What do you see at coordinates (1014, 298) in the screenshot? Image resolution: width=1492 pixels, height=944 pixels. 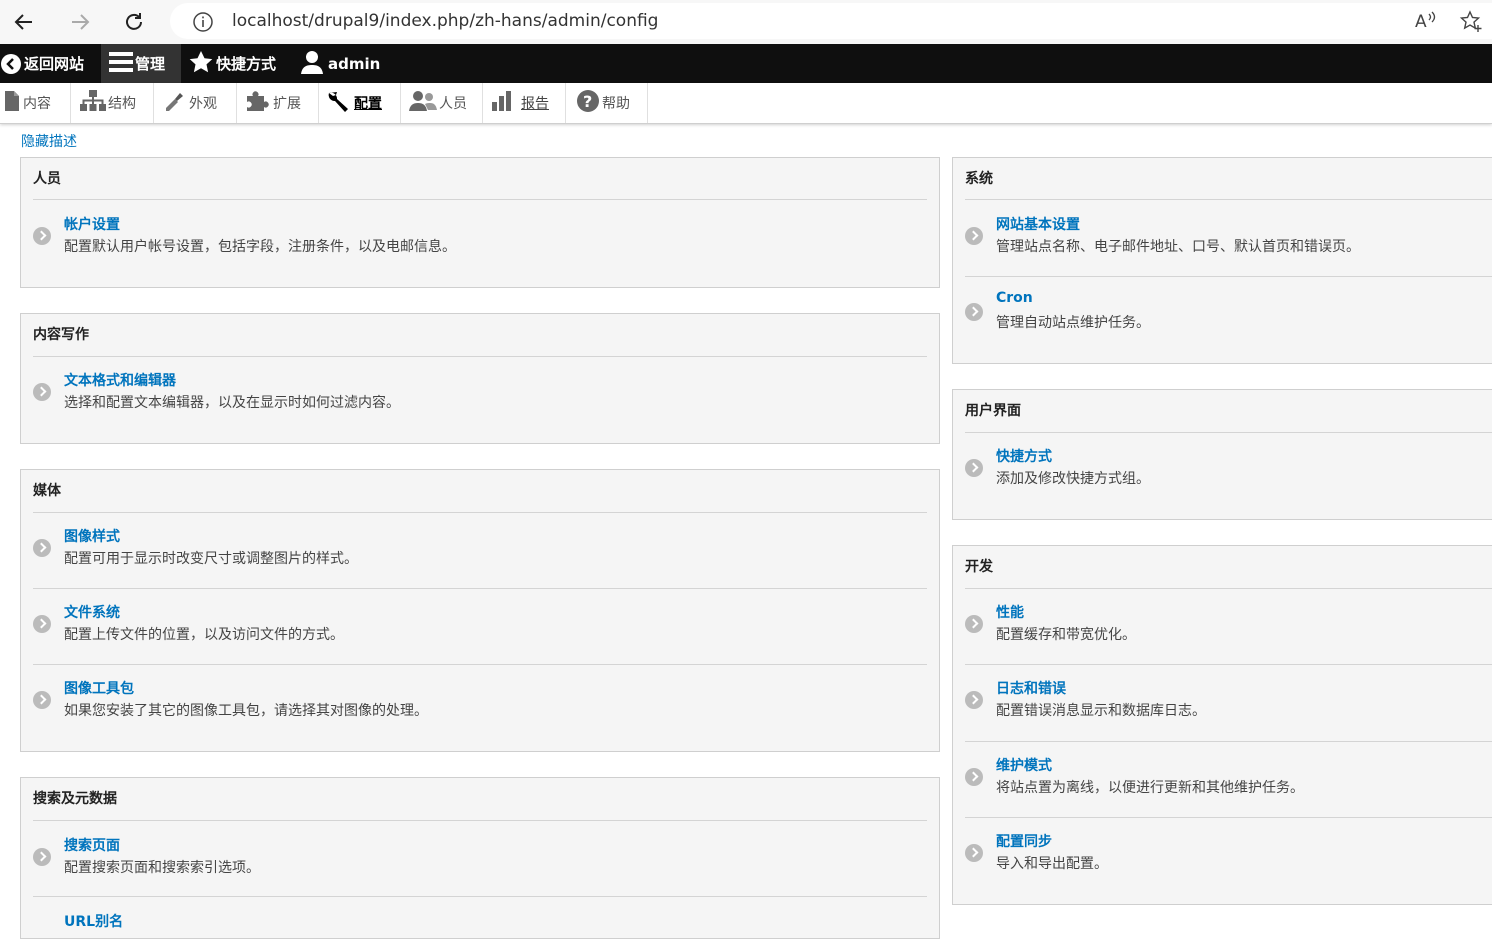 I see `entry-link: Cron` at bounding box center [1014, 298].